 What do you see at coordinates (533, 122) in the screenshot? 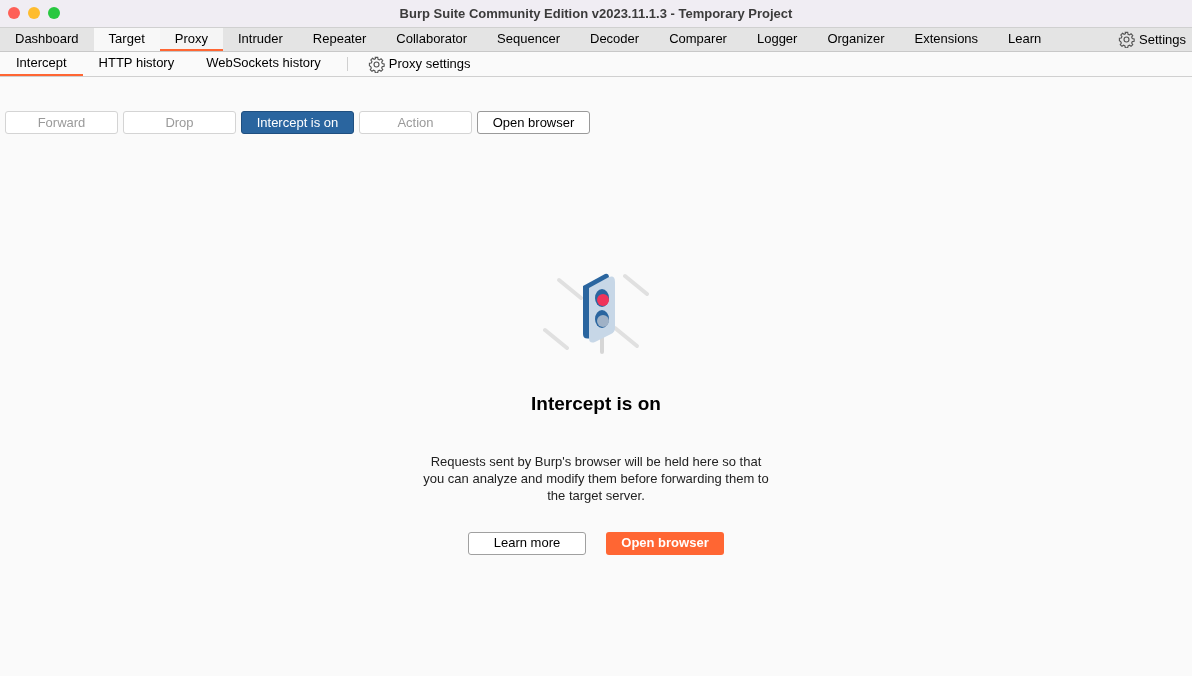
I see `toolbar-button: Open browser` at bounding box center [533, 122].